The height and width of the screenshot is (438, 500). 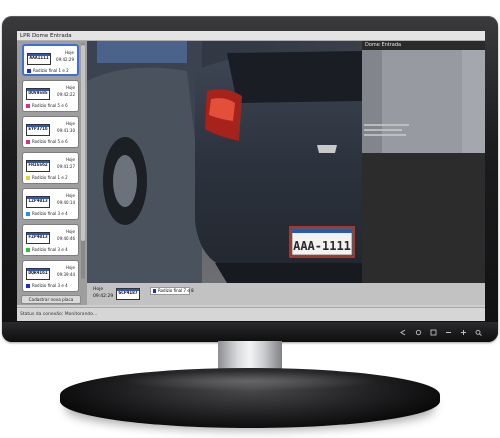 What do you see at coordinates (250, 332) in the screenshot?
I see `monitor-bezel` at bounding box center [250, 332].